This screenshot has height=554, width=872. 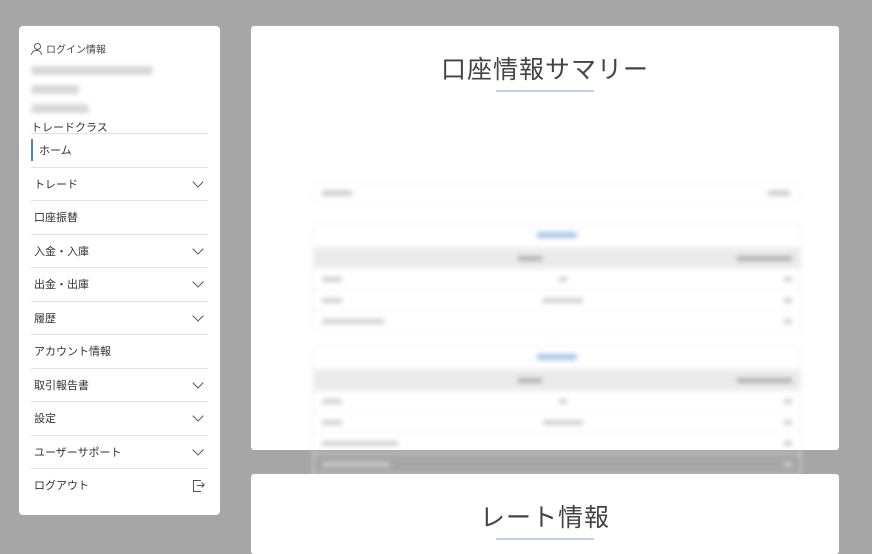 What do you see at coordinates (119, 317) in the screenshot?
I see `sidebar-item-history: 履歴` at bounding box center [119, 317].